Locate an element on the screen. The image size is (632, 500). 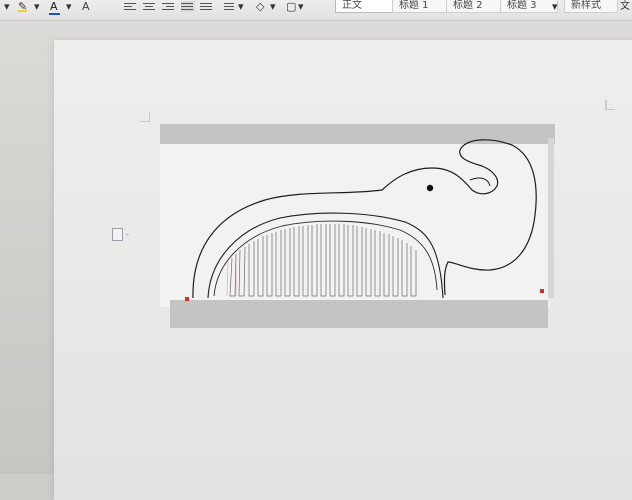
trunk-curl is located at coordinates (480, 182).